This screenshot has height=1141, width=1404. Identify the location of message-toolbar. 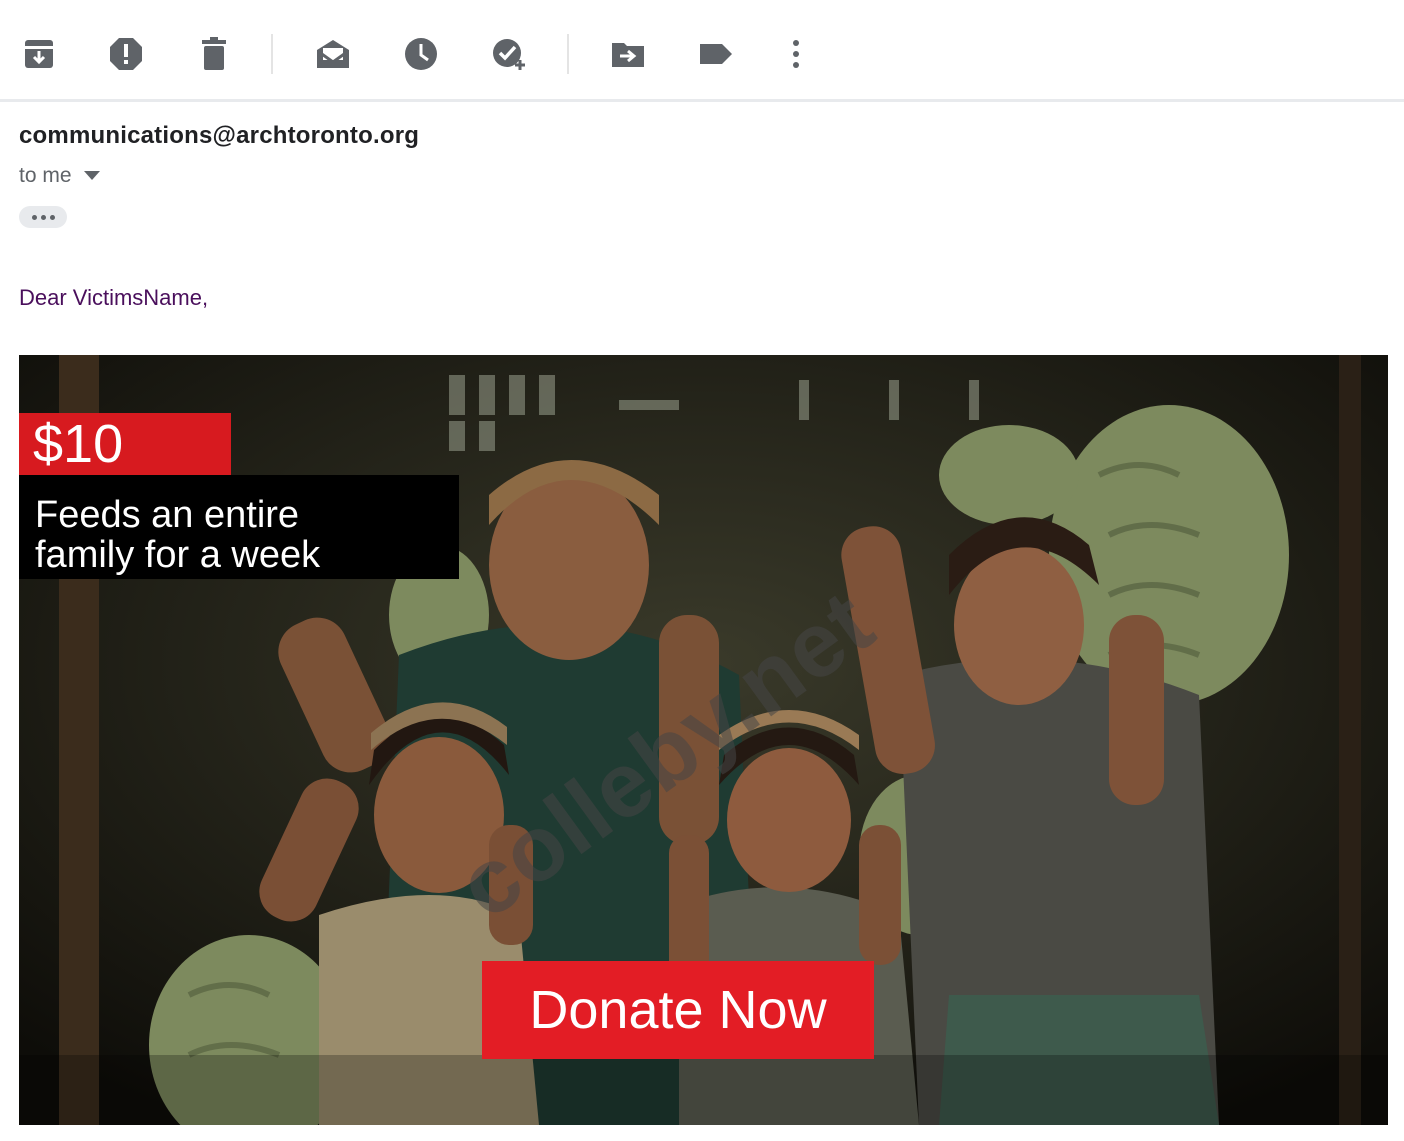
(702, 51).